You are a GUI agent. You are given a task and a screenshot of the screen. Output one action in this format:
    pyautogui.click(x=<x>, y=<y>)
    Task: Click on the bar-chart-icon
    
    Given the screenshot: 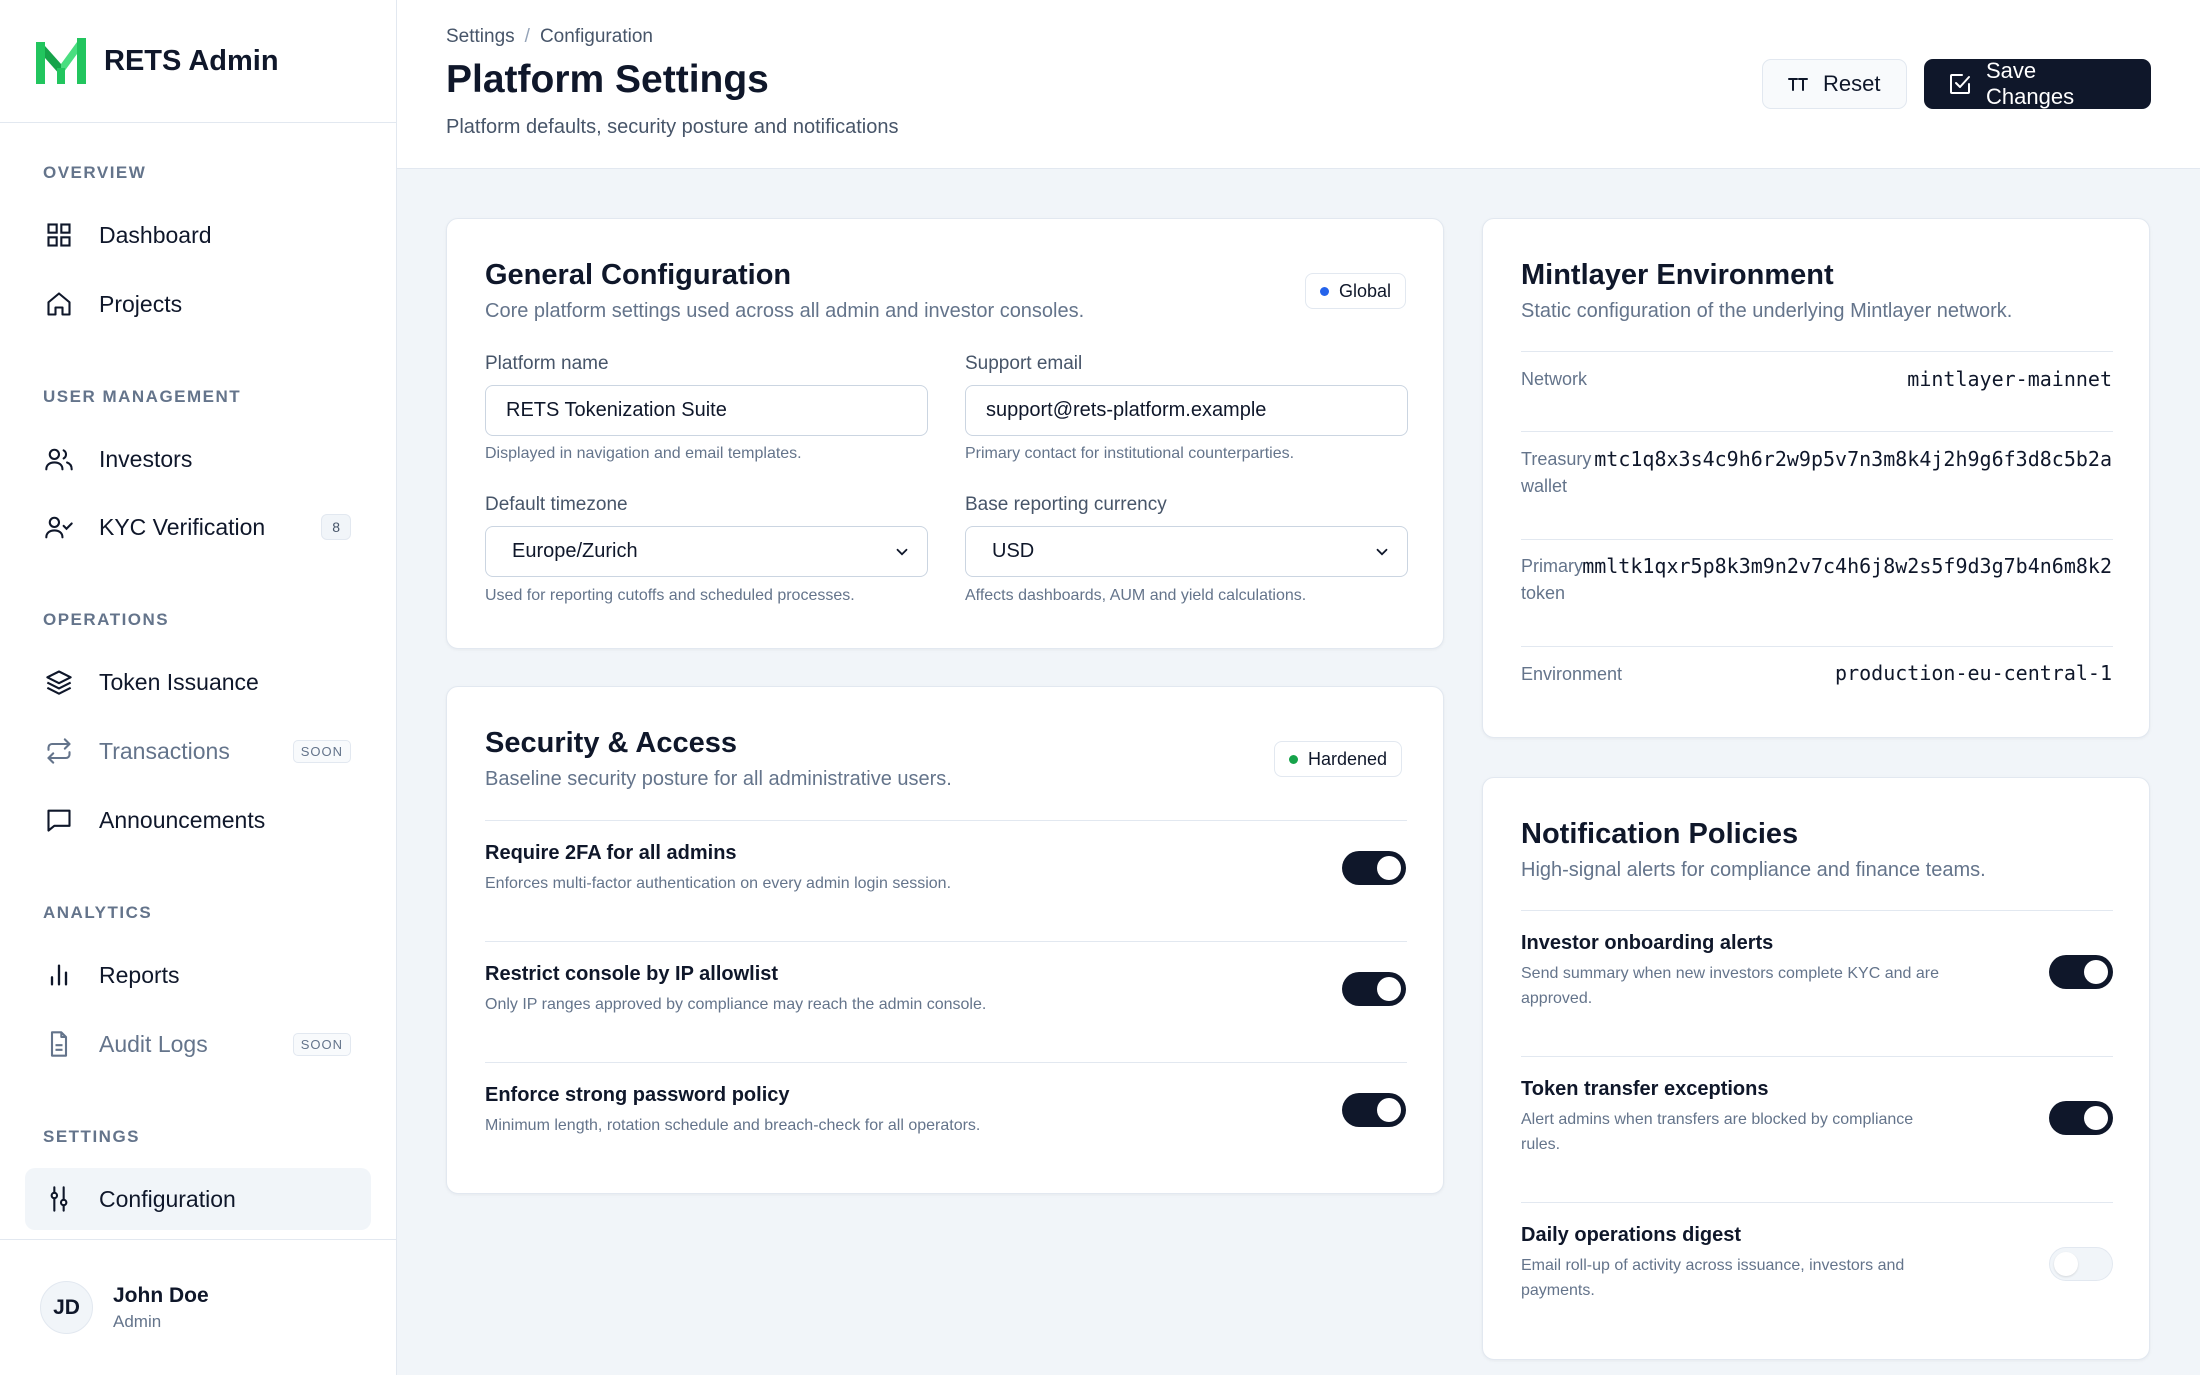 What is the action you would take?
    pyautogui.click(x=59, y=975)
    